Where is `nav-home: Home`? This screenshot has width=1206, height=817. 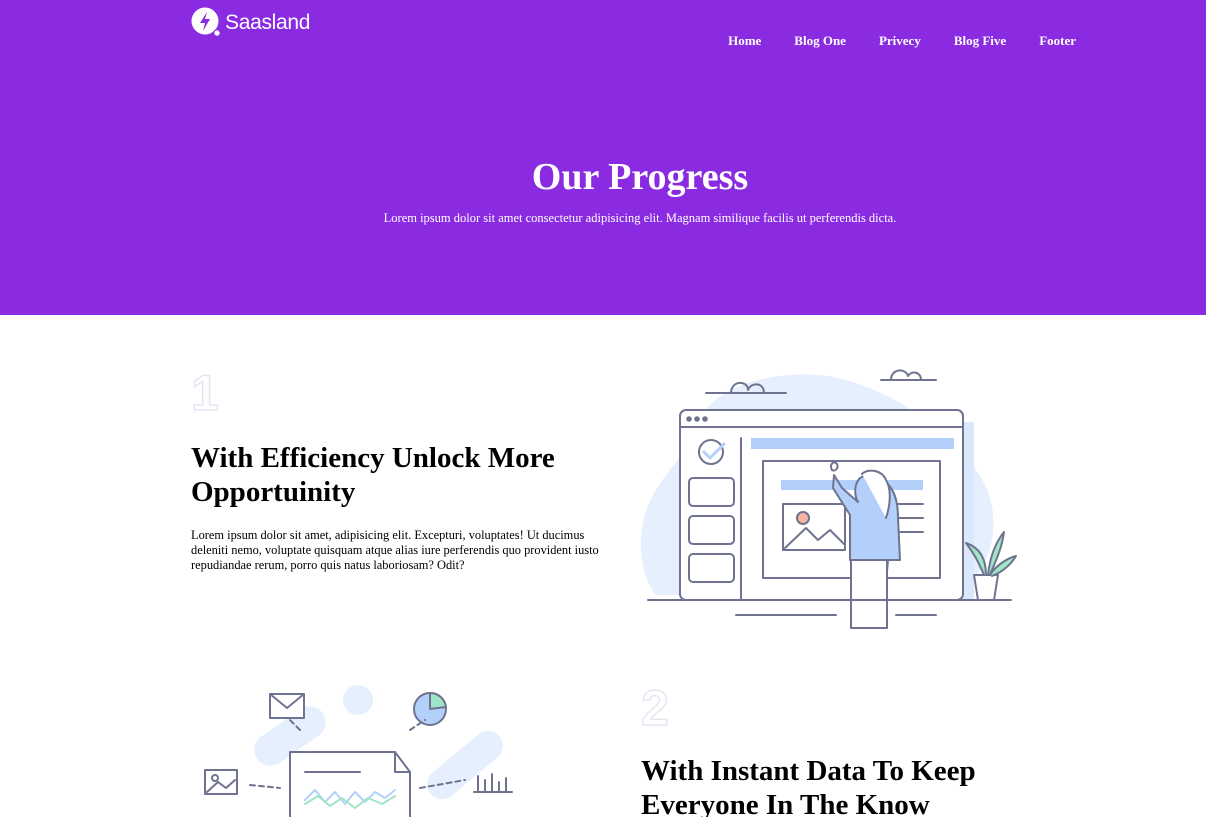 nav-home: Home is located at coordinates (744, 41).